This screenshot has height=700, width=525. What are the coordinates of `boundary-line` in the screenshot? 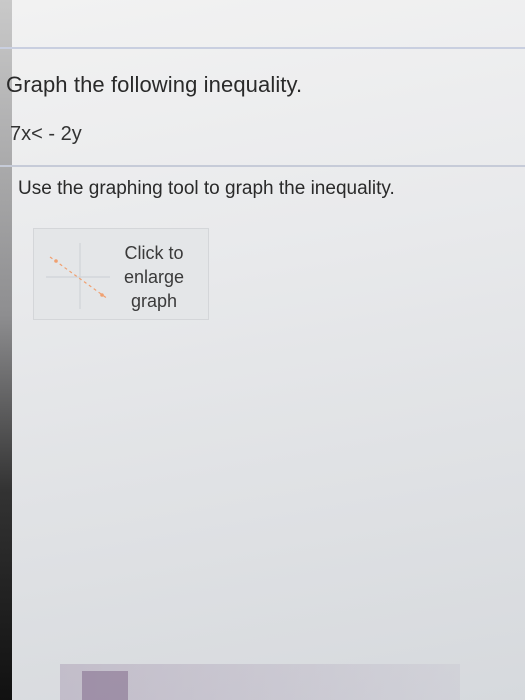 It's located at (79, 278).